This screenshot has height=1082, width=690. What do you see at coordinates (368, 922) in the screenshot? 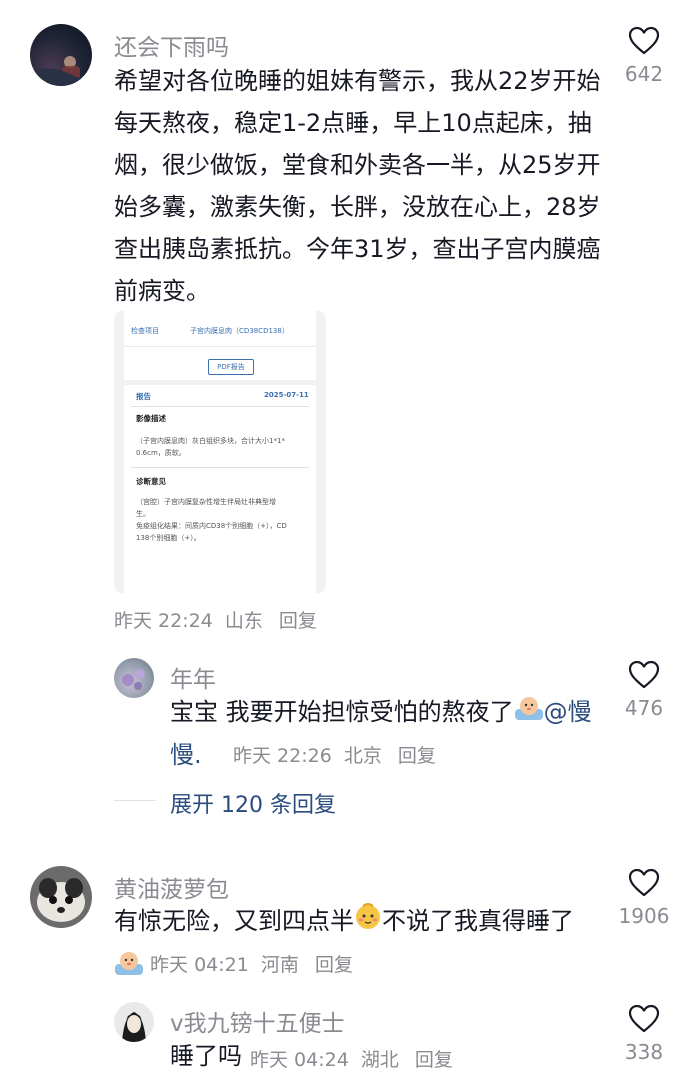
I see `blushing-face-emoji` at bounding box center [368, 922].